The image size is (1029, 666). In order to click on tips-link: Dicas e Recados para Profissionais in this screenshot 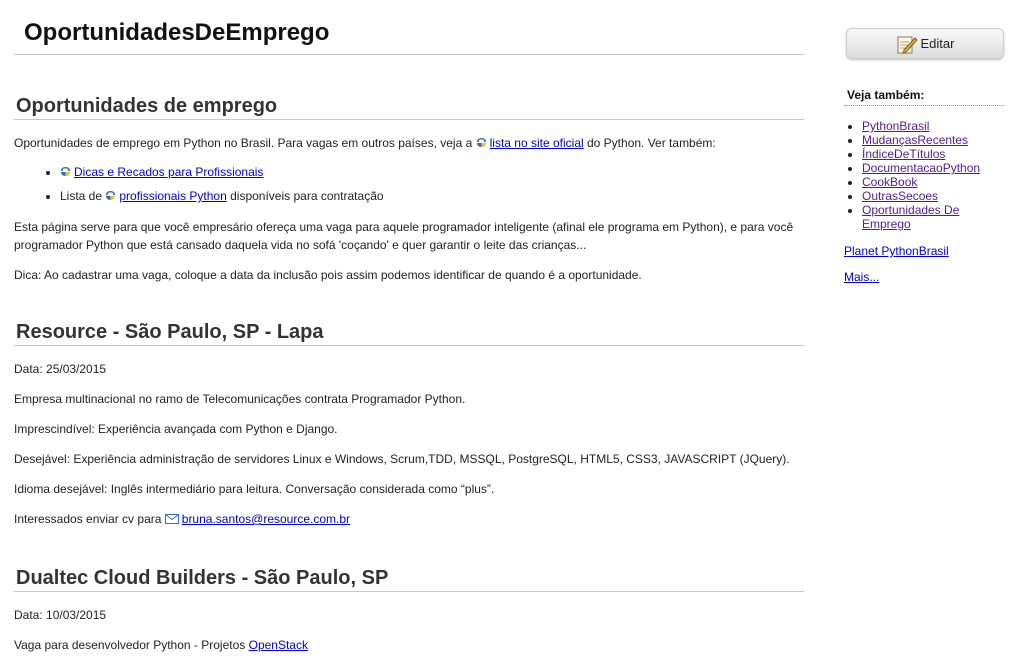, I will do `click(168, 172)`.